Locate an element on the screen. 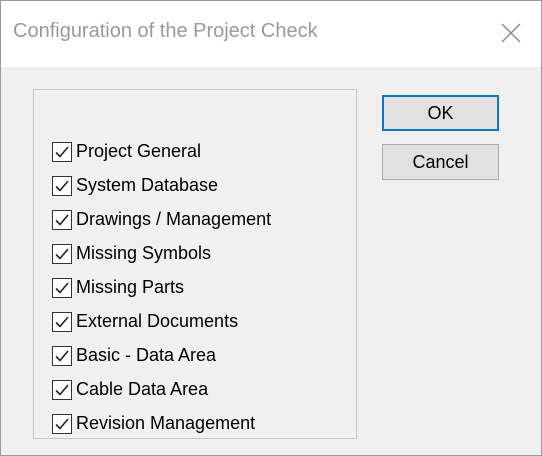  checkbox-label: Revision Management is located at coordinates (166, 423).